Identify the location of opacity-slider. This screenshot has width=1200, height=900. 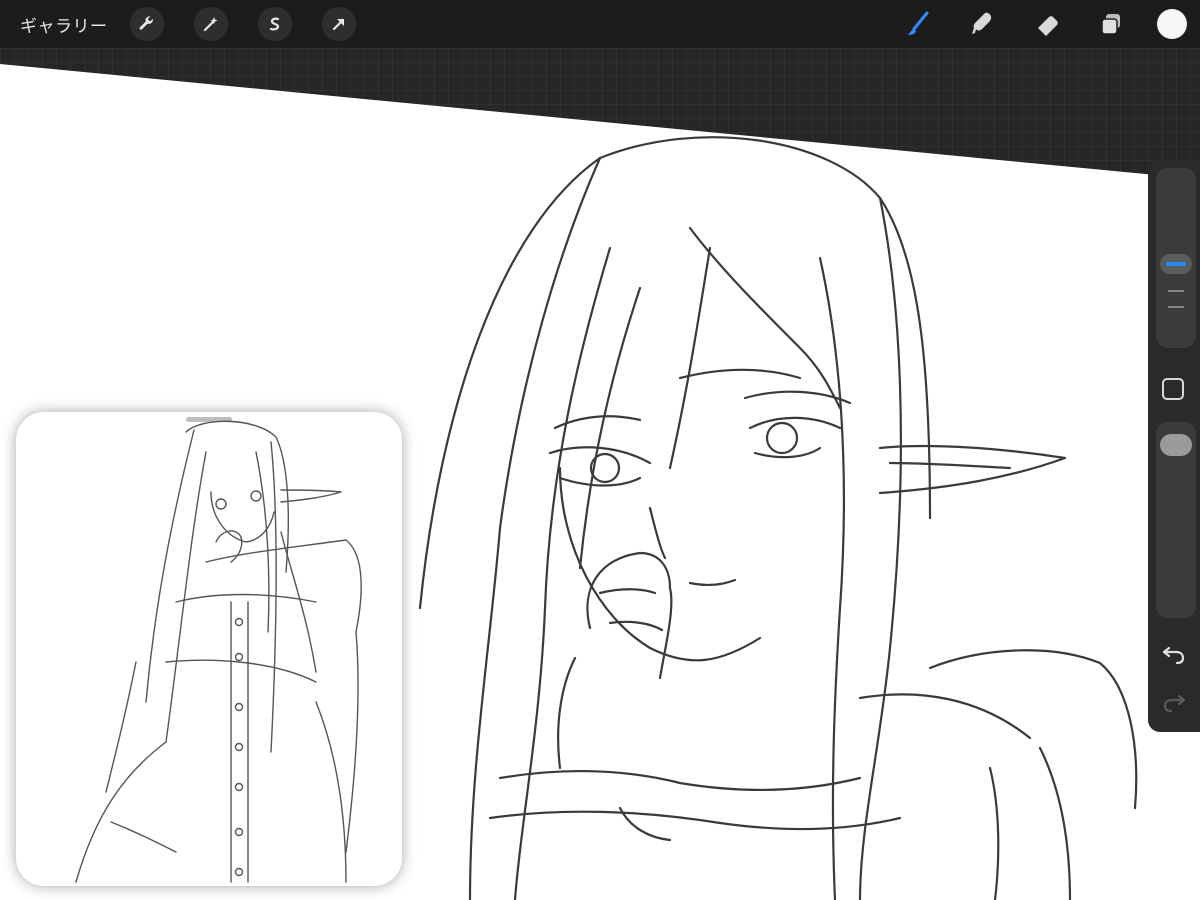
(1176, 520).